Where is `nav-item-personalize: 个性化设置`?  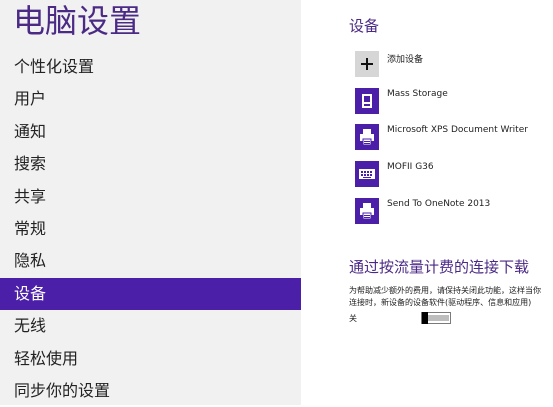
nav-item-personalize: 个性化设置 is located at coordinates (150, 67).